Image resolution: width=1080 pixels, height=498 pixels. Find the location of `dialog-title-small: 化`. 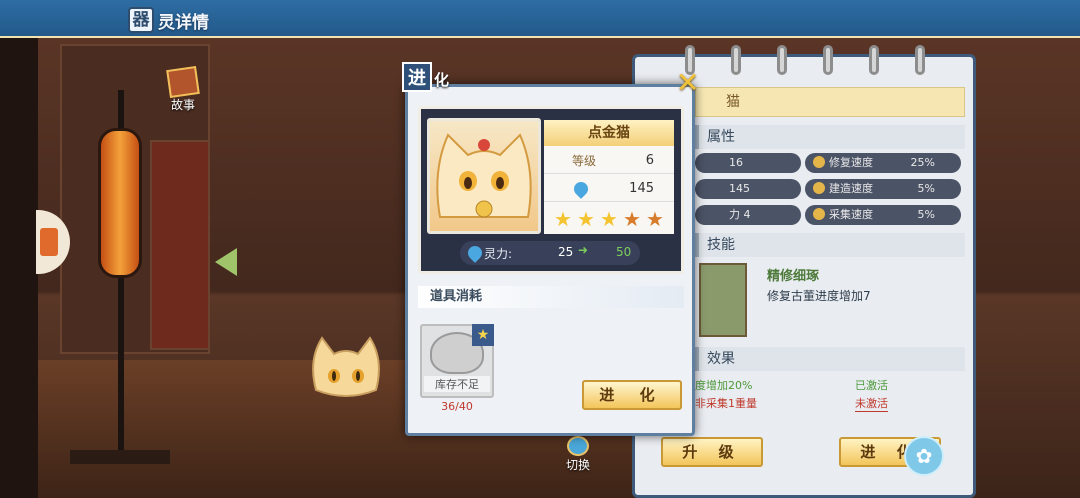

dialog-title-small: 化 is located at coordinates (442, 80).